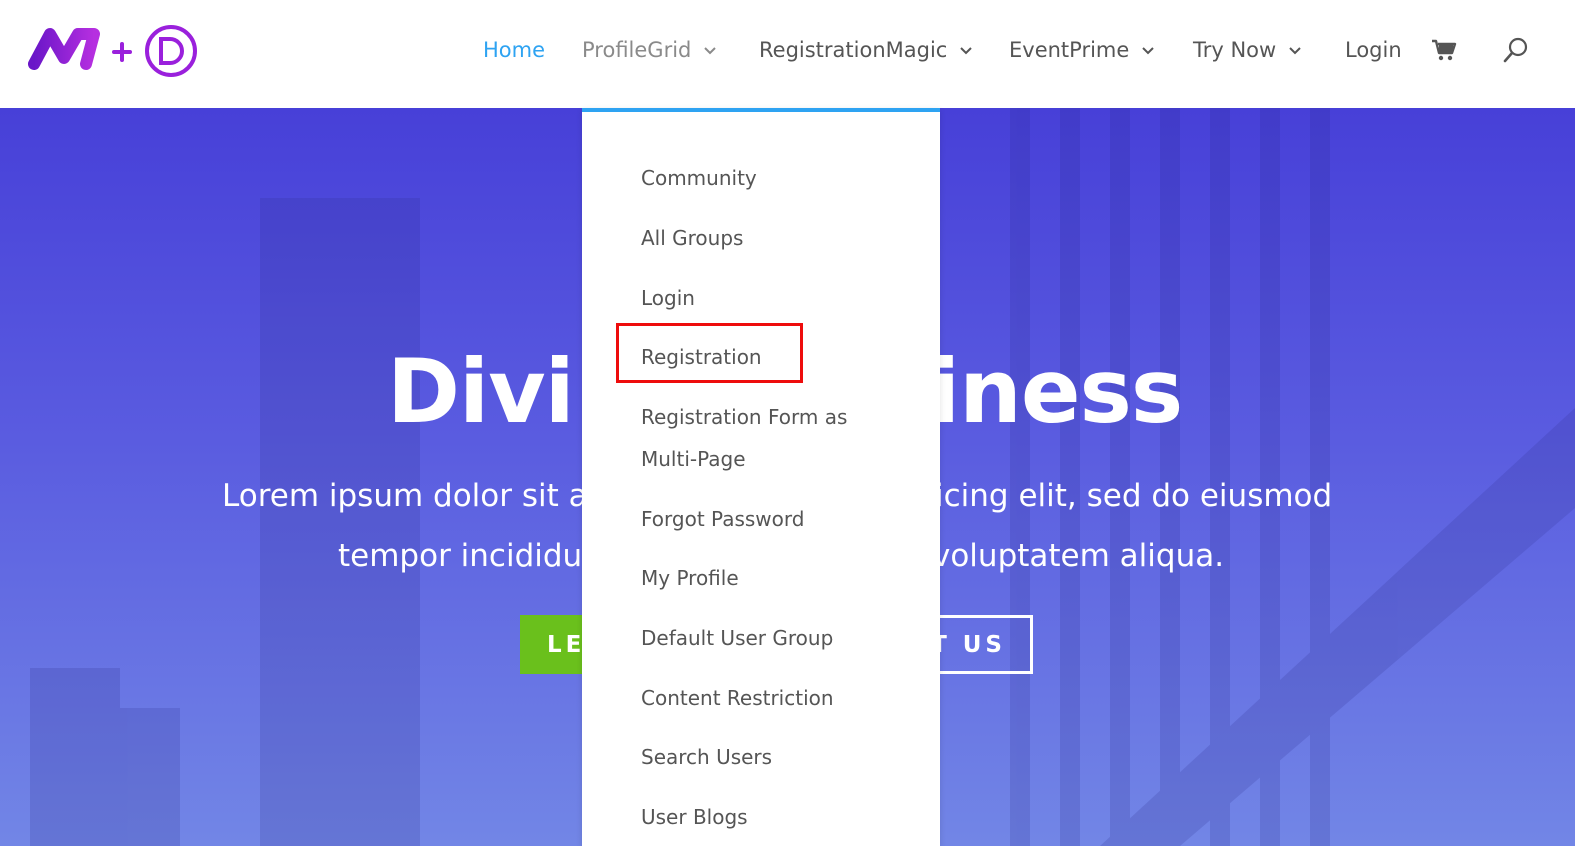 Image resolution: width=1575 pixels, height=846 pixels. I want to click on menu-item-label: User Blogs, so click(694, 817).